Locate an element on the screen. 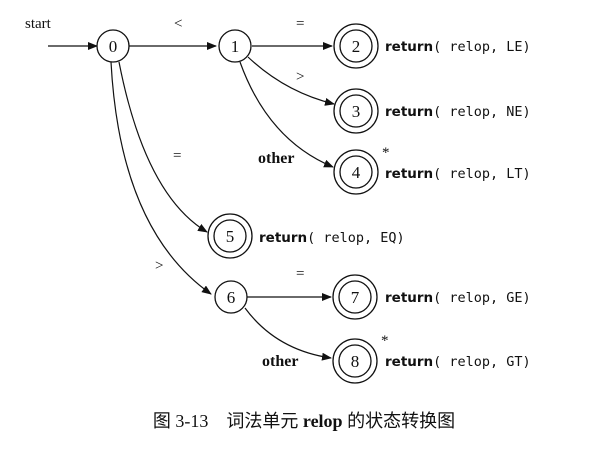 The image size is (608, 452). state-2-label: 2 is located at coordinates (356, 46).